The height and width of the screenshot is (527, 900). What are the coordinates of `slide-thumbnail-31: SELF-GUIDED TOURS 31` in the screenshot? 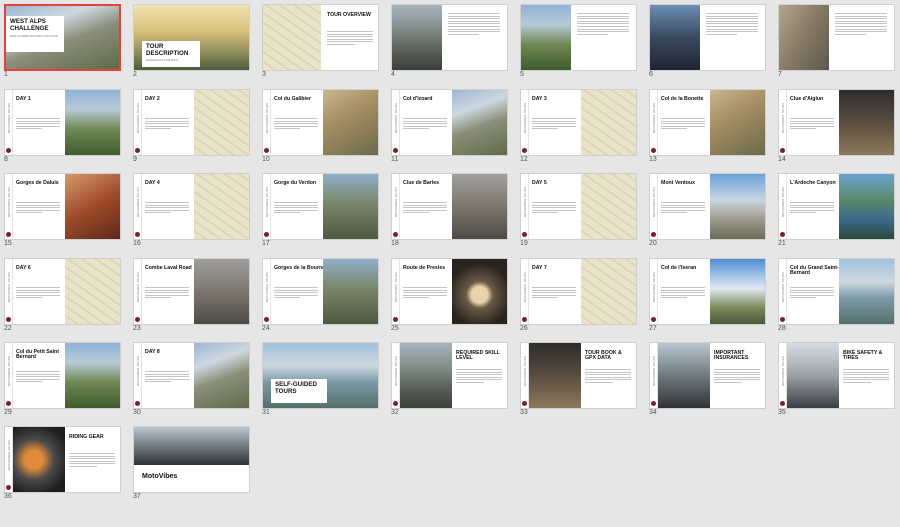 It's located at (320, 379).